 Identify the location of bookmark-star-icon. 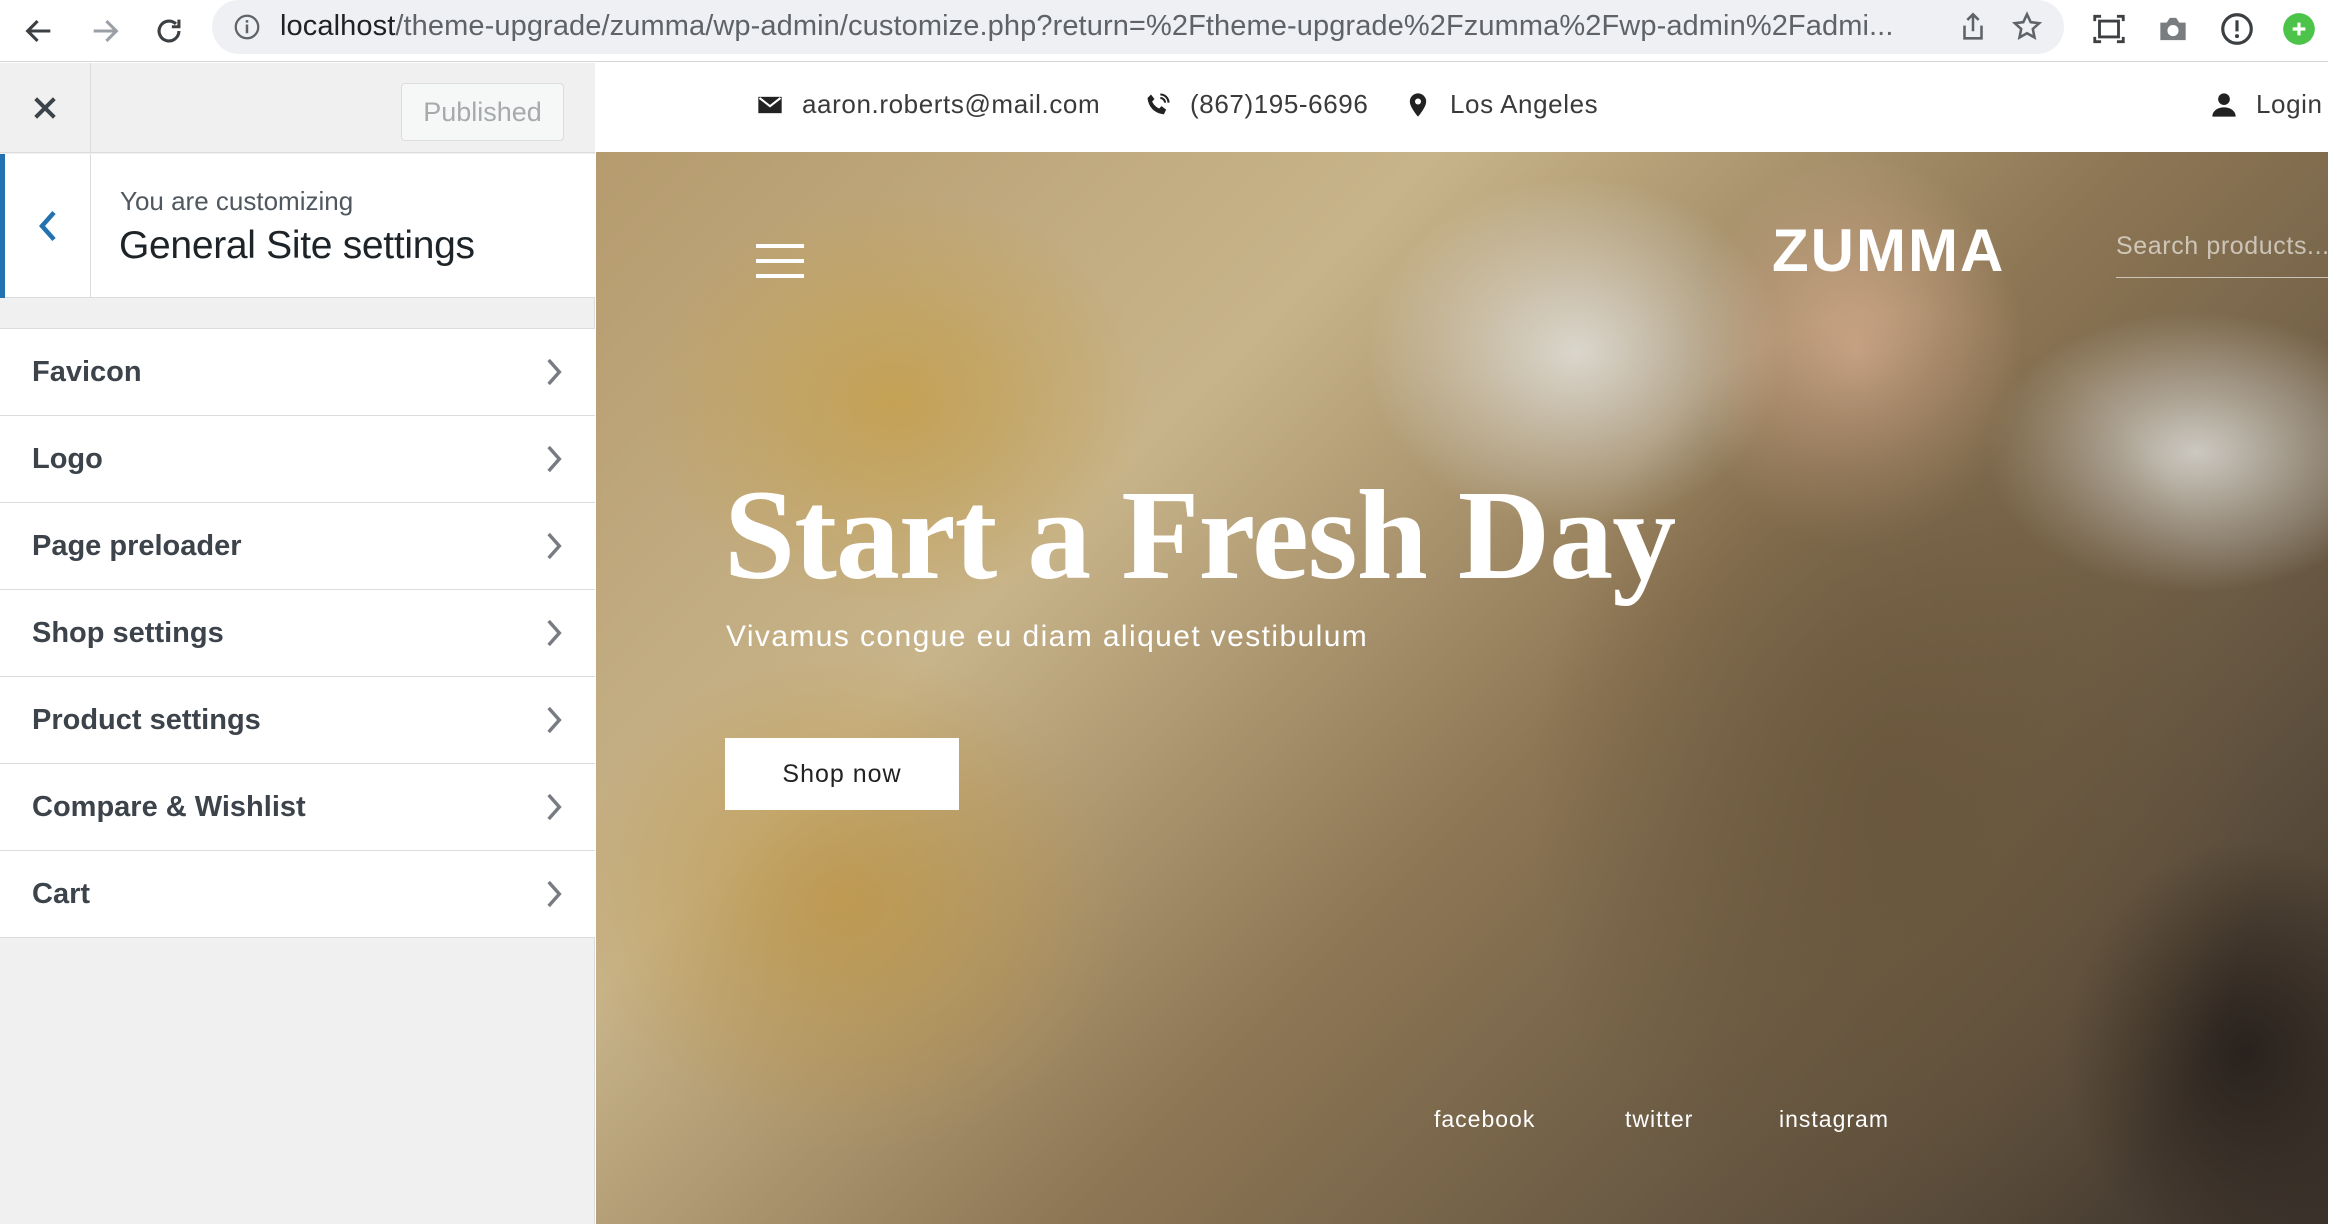
(2027, 27).